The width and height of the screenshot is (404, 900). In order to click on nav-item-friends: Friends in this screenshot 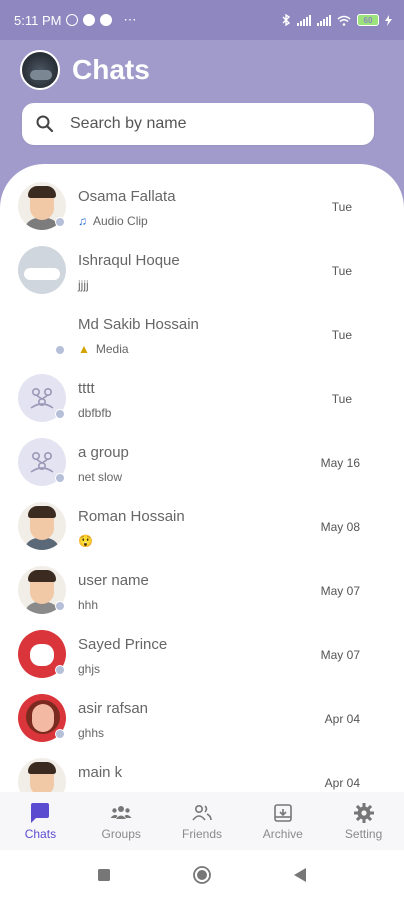, I will do `click(202, 821)`.